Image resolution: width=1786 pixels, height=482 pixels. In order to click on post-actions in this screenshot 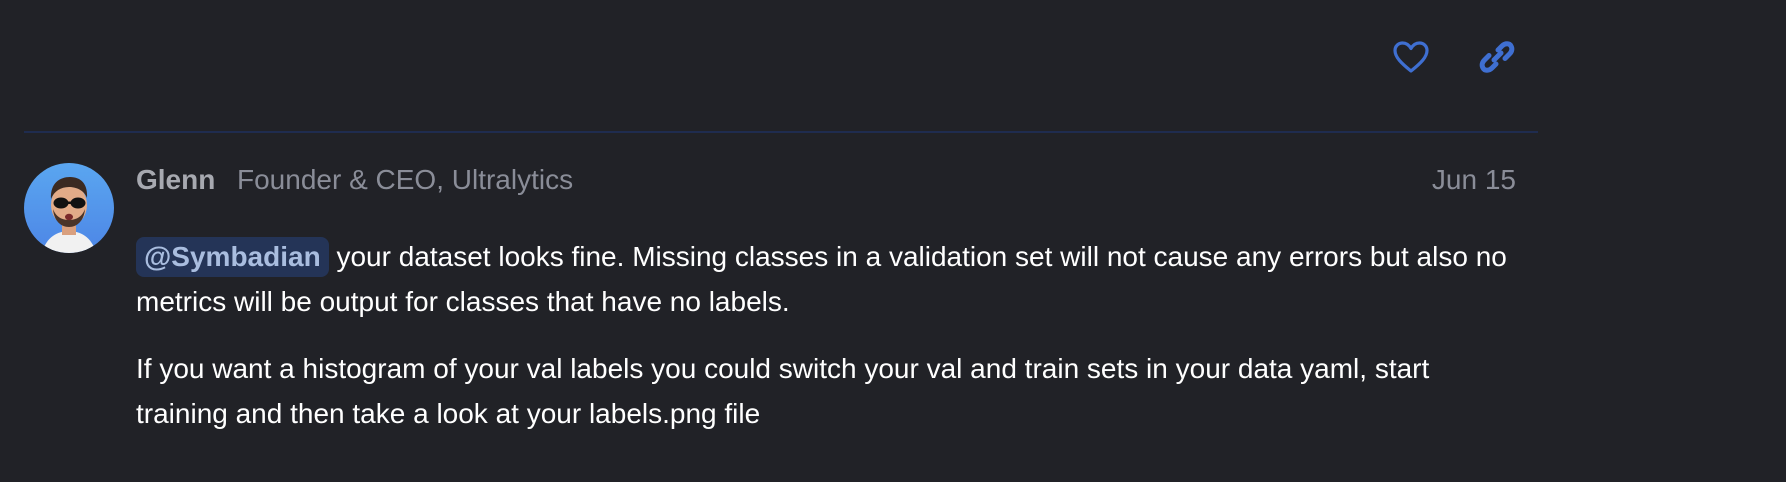, I will do `click(1460, 57)`.